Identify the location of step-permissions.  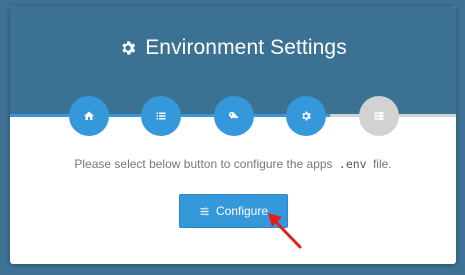
(234, 116).